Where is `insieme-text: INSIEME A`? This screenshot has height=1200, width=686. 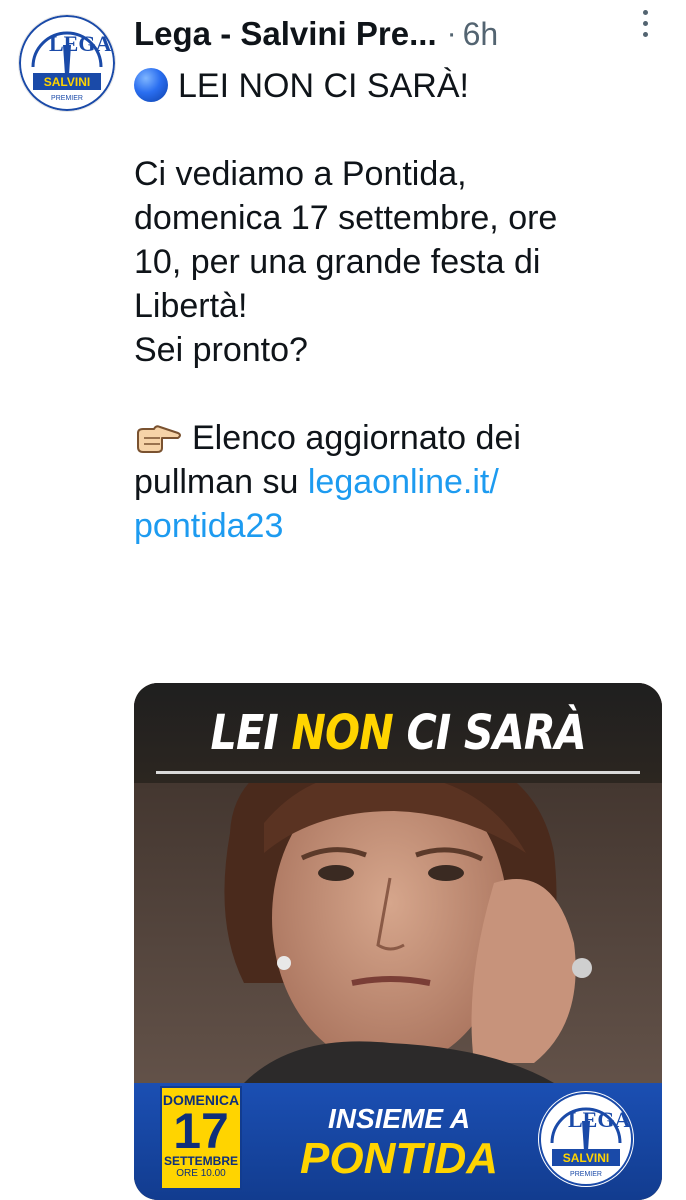
insieme-text: INSIEME A is located at coordinates (399, 1118).